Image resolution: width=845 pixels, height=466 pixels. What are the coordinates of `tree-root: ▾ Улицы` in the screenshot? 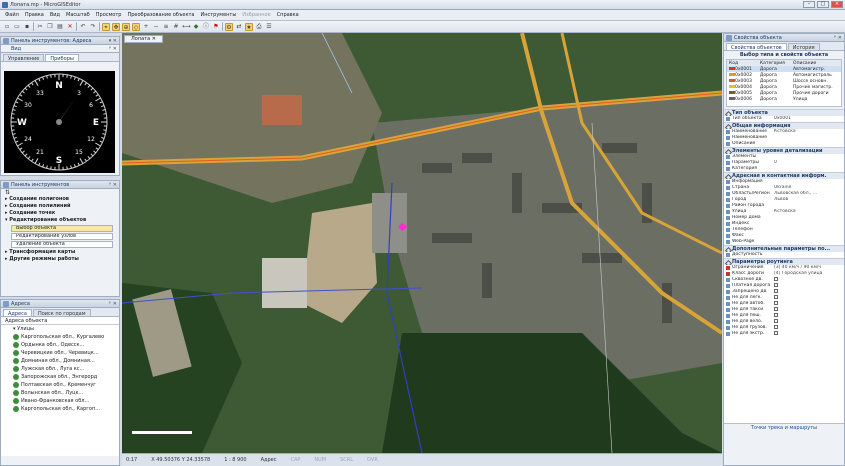 It's located at (60, 329).